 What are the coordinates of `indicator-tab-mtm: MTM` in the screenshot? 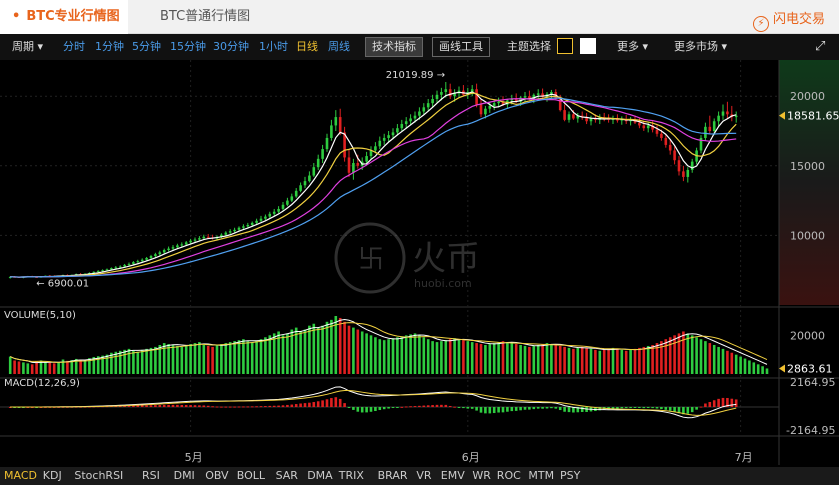 It's located at (541, 475).